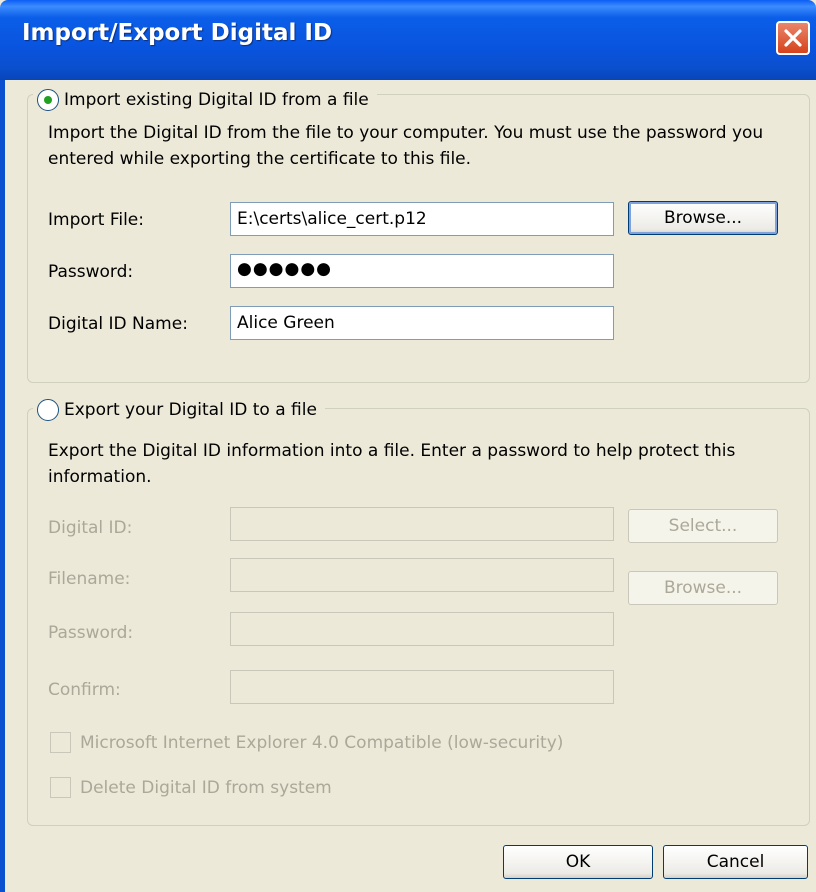 The height and width of the screenshot is (892, 816). Describe the element at coordinates (422, 219) in the screenshot. I see `import-file-field` at that location.